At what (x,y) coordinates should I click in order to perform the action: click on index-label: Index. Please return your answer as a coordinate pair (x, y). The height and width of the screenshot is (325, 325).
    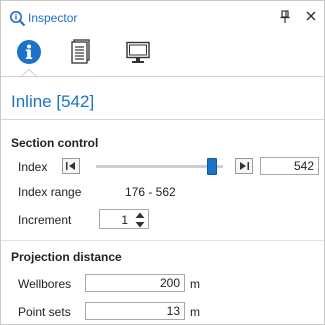
    Looking at the image, I should click on (33, 167).